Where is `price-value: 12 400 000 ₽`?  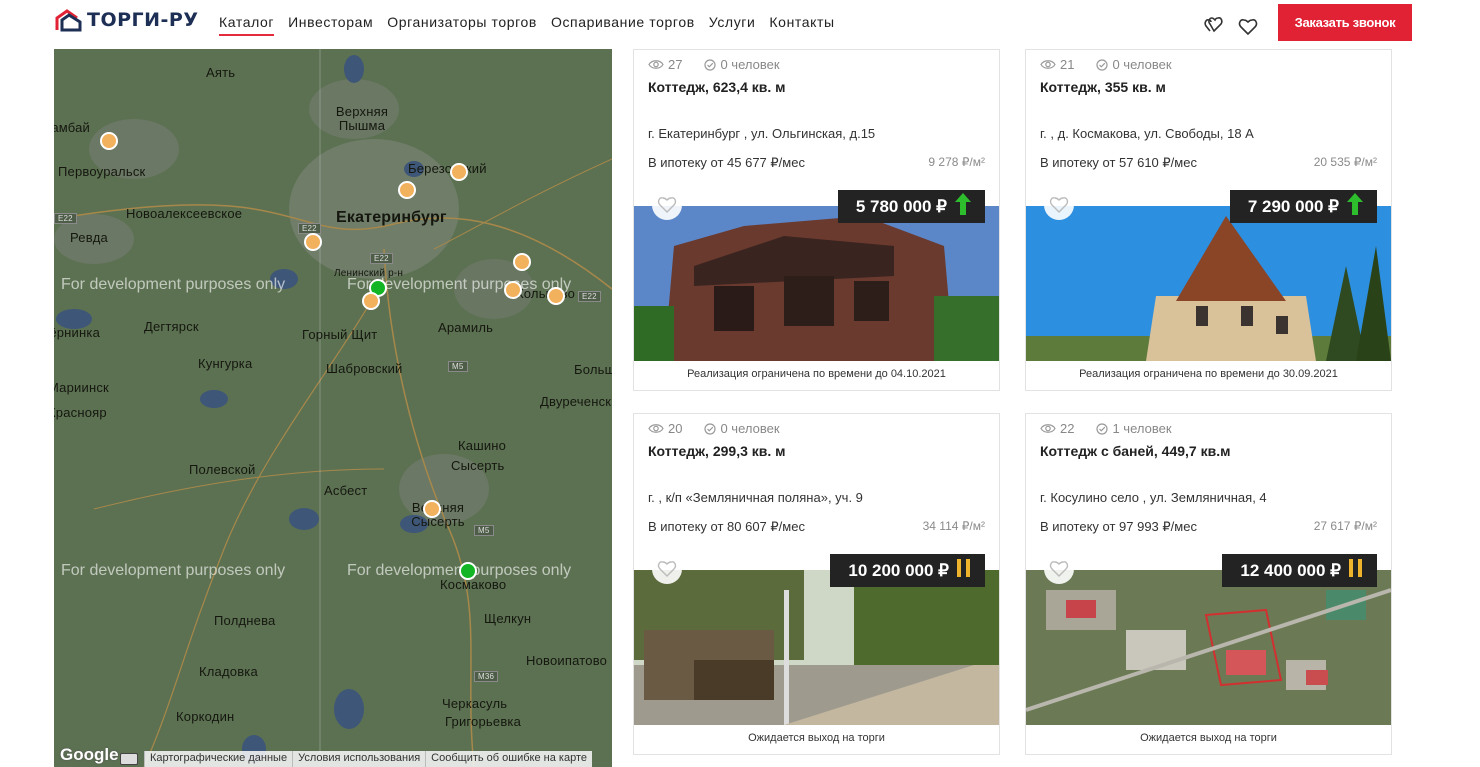
price-value: 12 400 000 ₽ is located at coordinates (1290, 570).